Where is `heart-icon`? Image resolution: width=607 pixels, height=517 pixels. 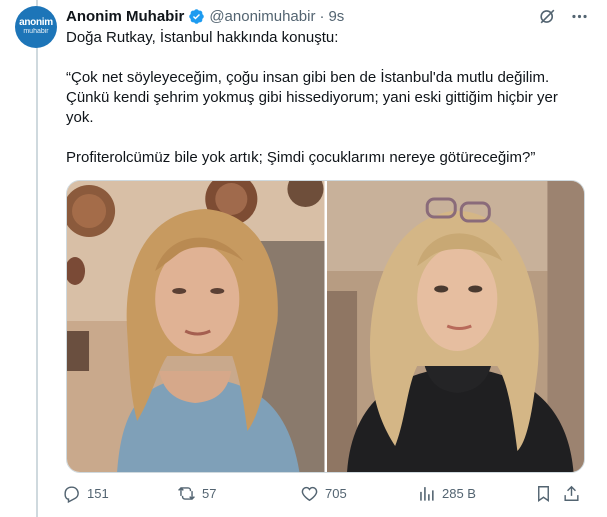 heart-icon is located at coordinates (309, 494).